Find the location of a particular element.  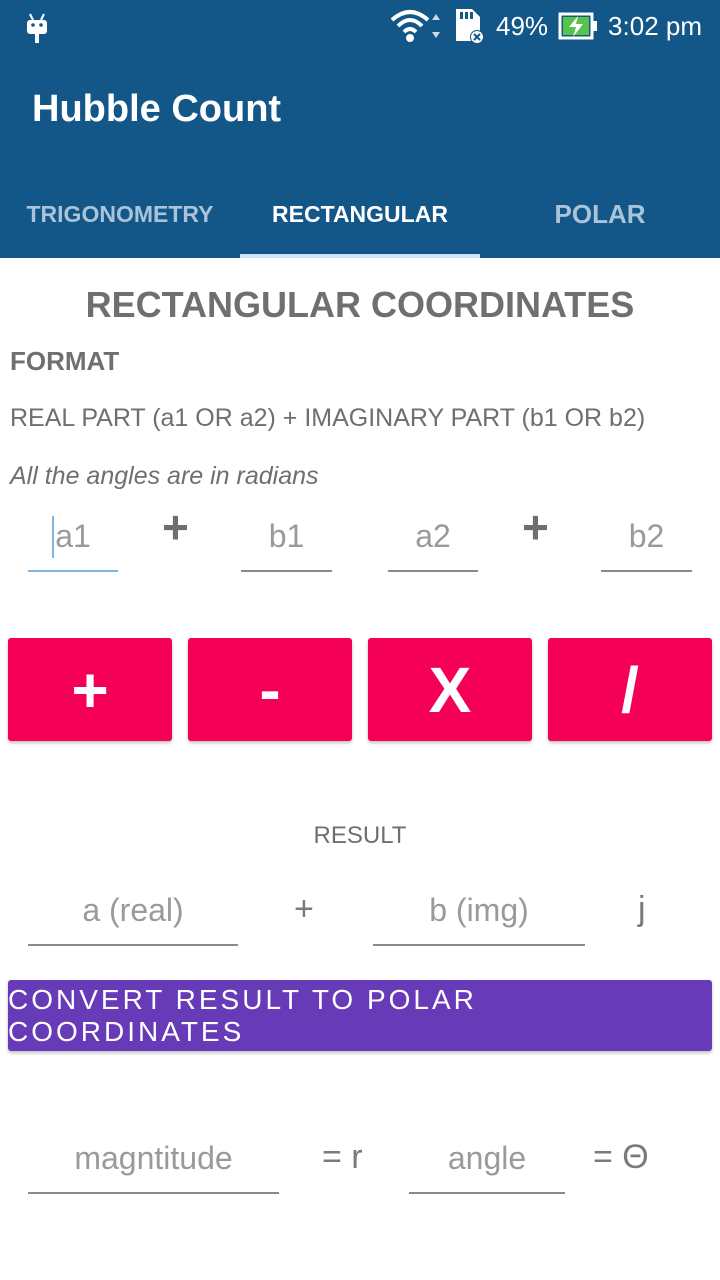

angle-field: angle is located at coordinates (487, 1159).